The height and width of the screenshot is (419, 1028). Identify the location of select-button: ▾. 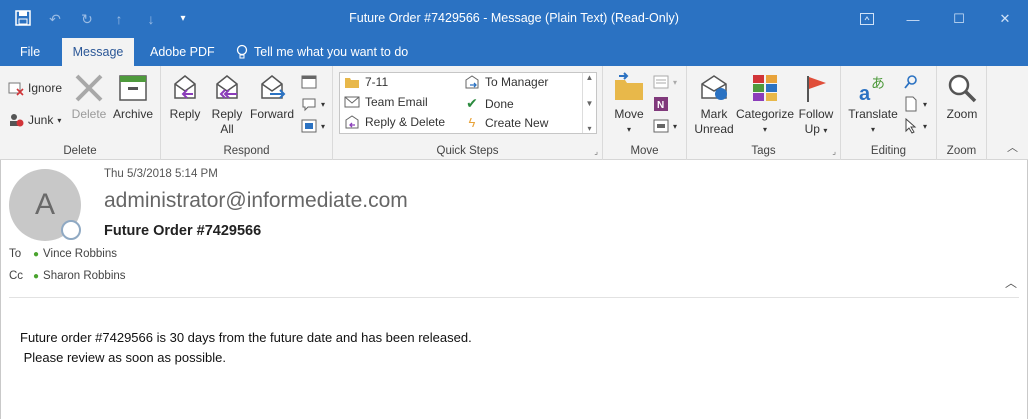
(915, 126).